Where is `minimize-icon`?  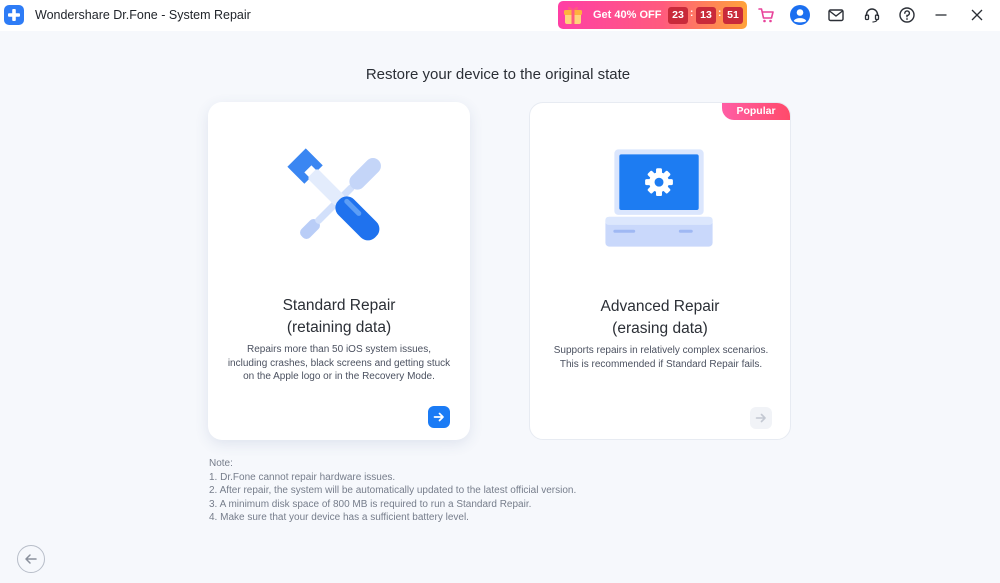 minimize-icon is located at coordinates (941, 15).